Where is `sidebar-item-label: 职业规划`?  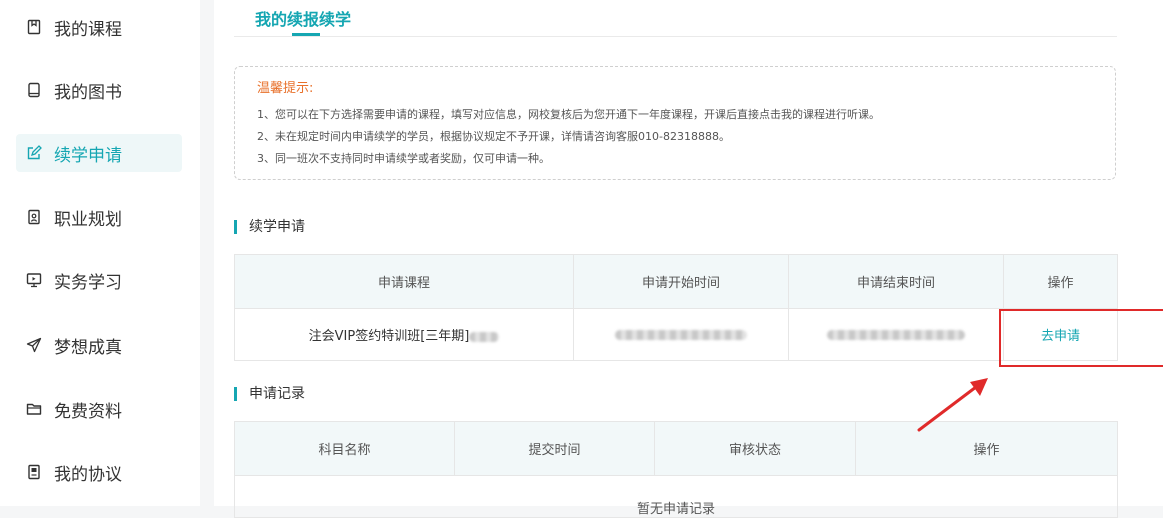
sidebar-item-label: 职业规划 is located at coordinates (88, 219).